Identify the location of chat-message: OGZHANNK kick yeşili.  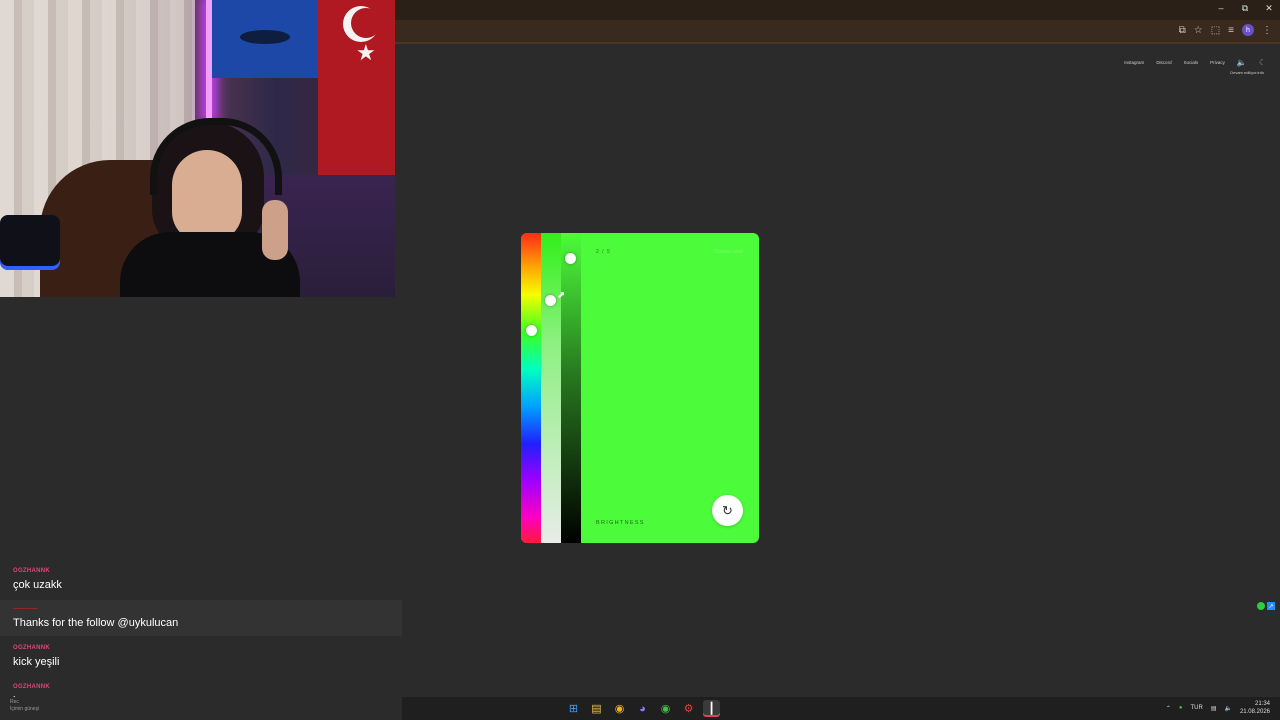
(201, 657).